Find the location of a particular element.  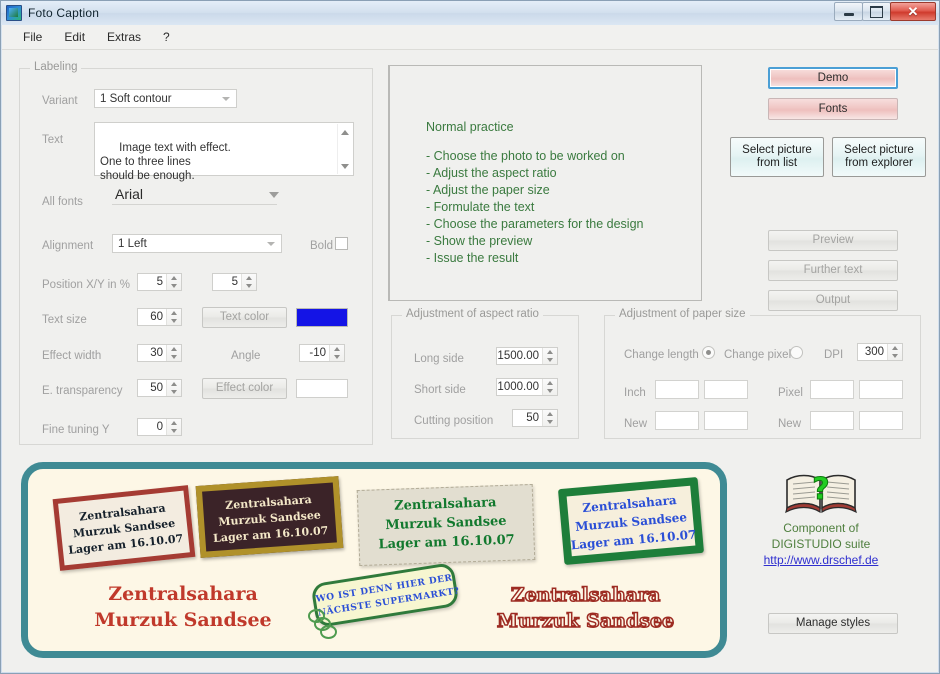

effect-width-value: 30 is located at coordinates (156, 353).